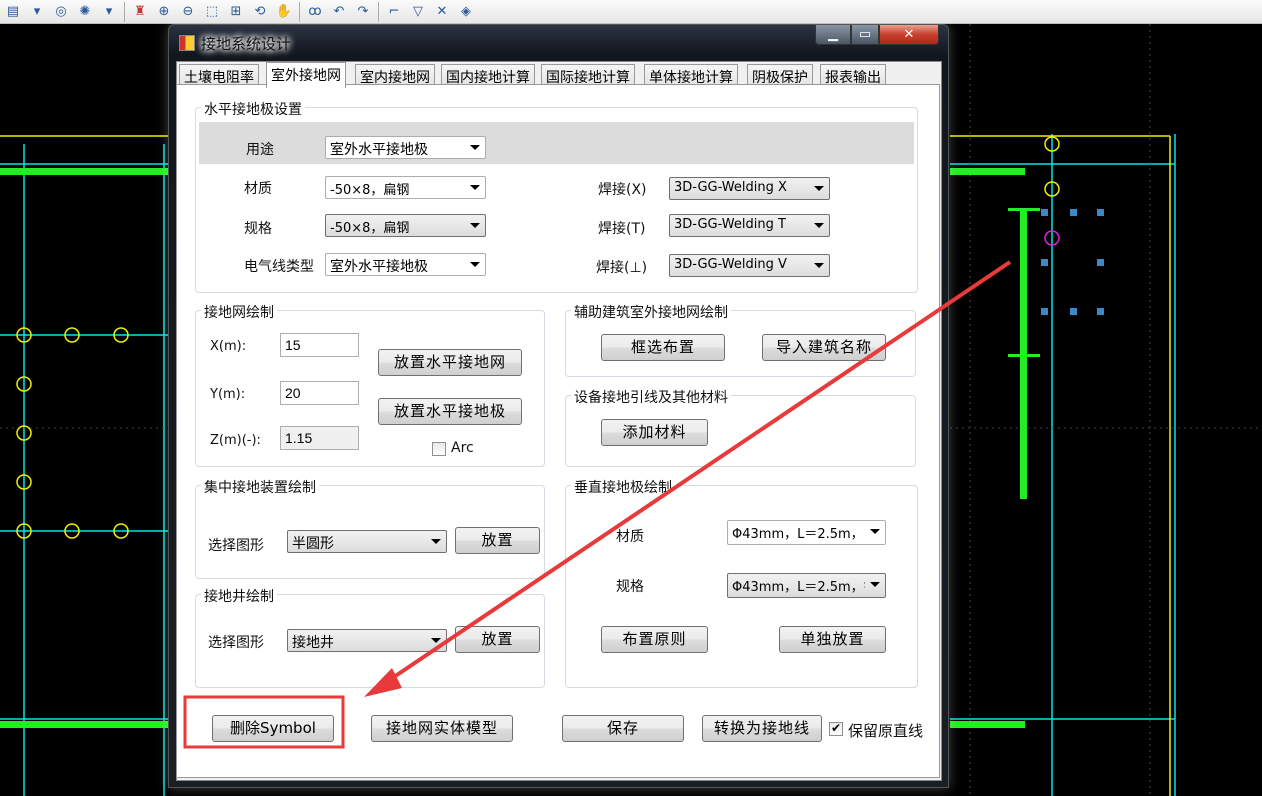 Image resolution: width=1262 pixels, height=796 pixels. Describe the element at coordinates (264, 722) in the screenshot. I see `annotation-highlight-box` at that location.